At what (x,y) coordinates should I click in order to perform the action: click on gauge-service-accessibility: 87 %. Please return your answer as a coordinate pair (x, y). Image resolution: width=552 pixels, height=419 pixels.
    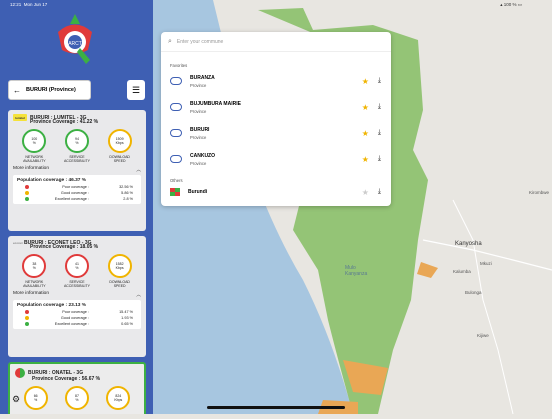
    Looking at the image, I should click on (77, 398).